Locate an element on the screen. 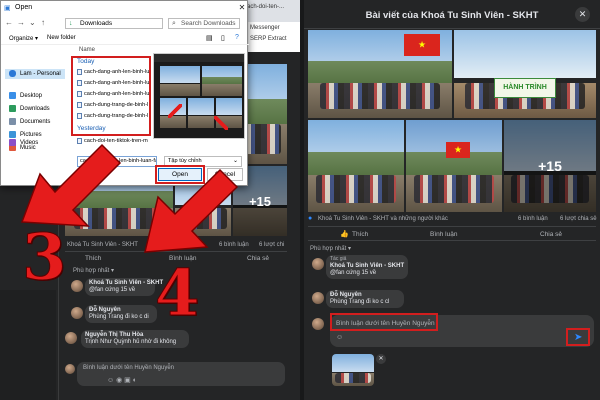 The height and width of the screenshot is (400, 600). comment-text: @fan cứng 15 về is located at coordinates (353, 273).